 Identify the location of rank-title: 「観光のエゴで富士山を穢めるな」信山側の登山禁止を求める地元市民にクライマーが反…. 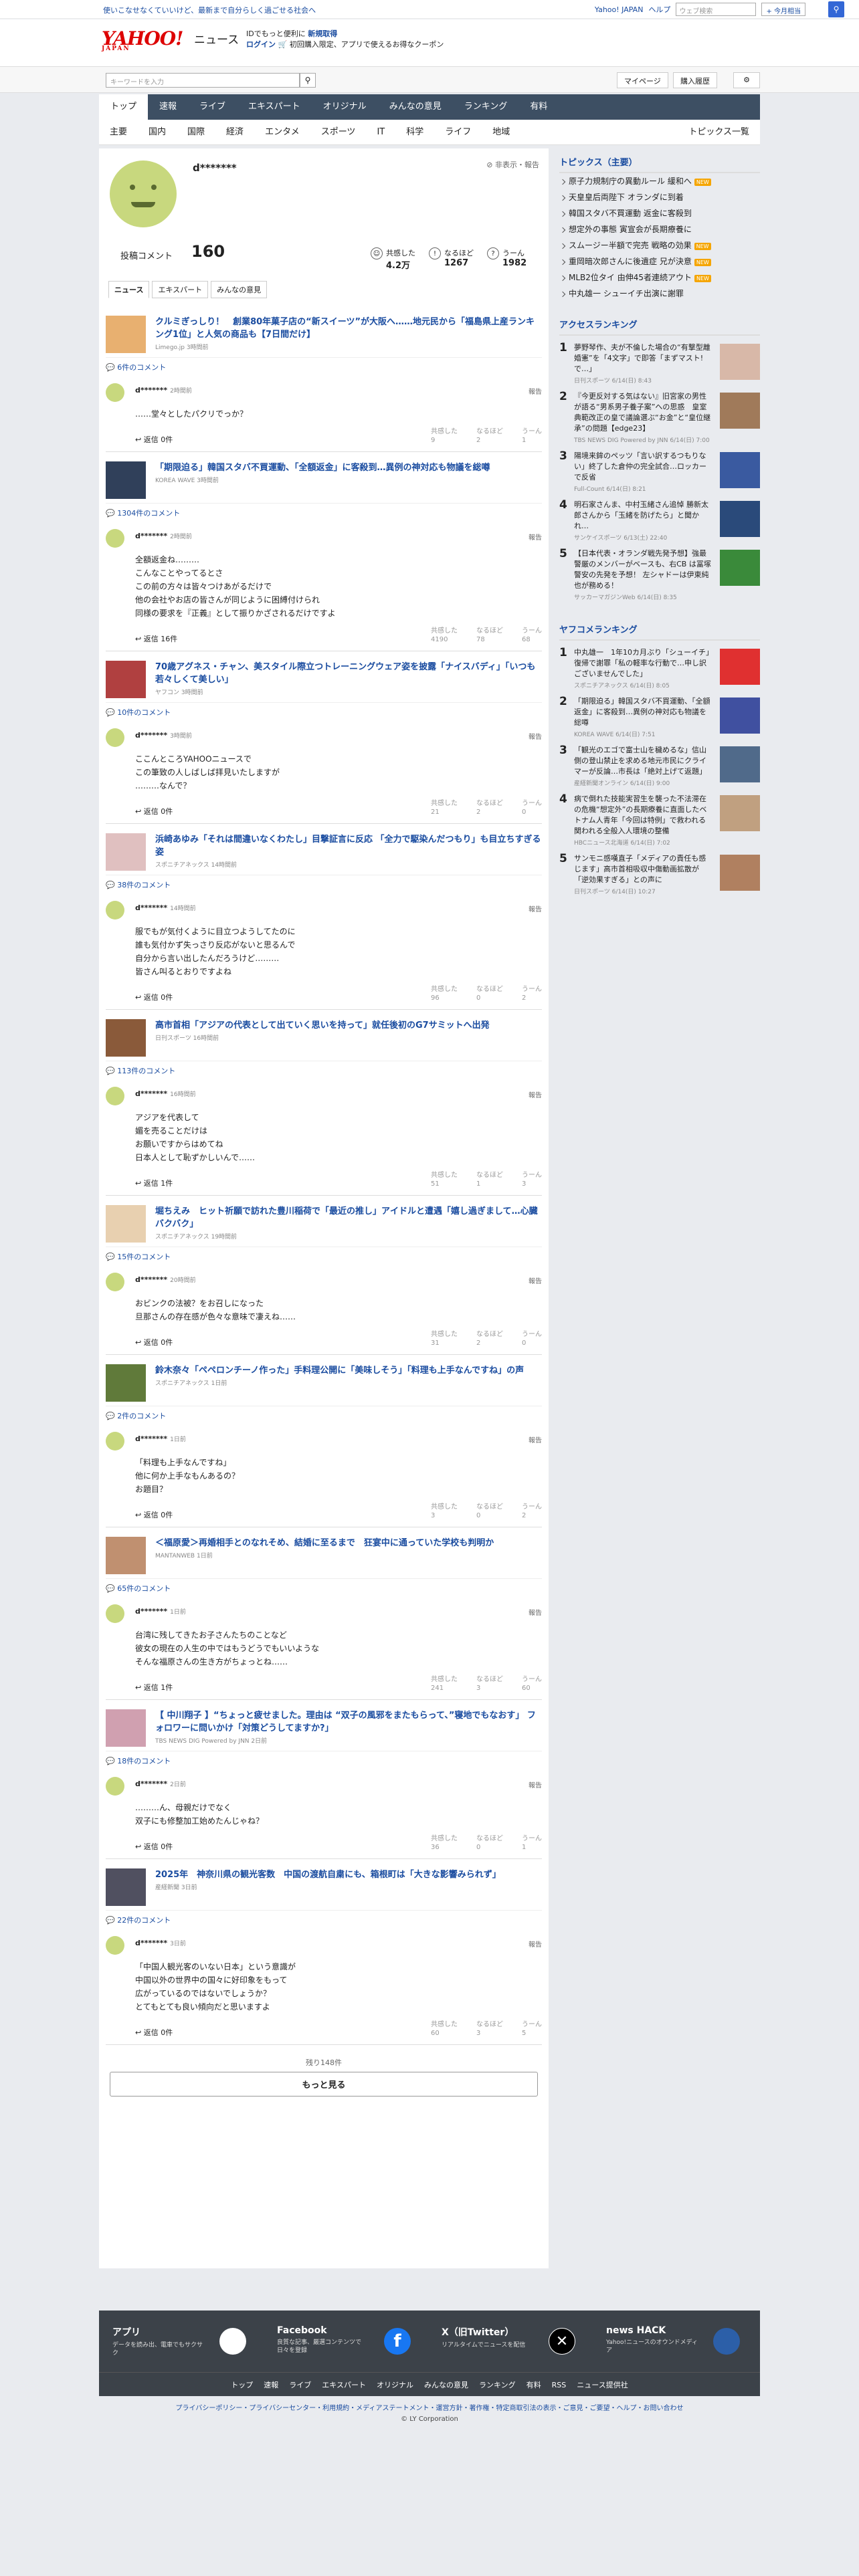
(644, 761).